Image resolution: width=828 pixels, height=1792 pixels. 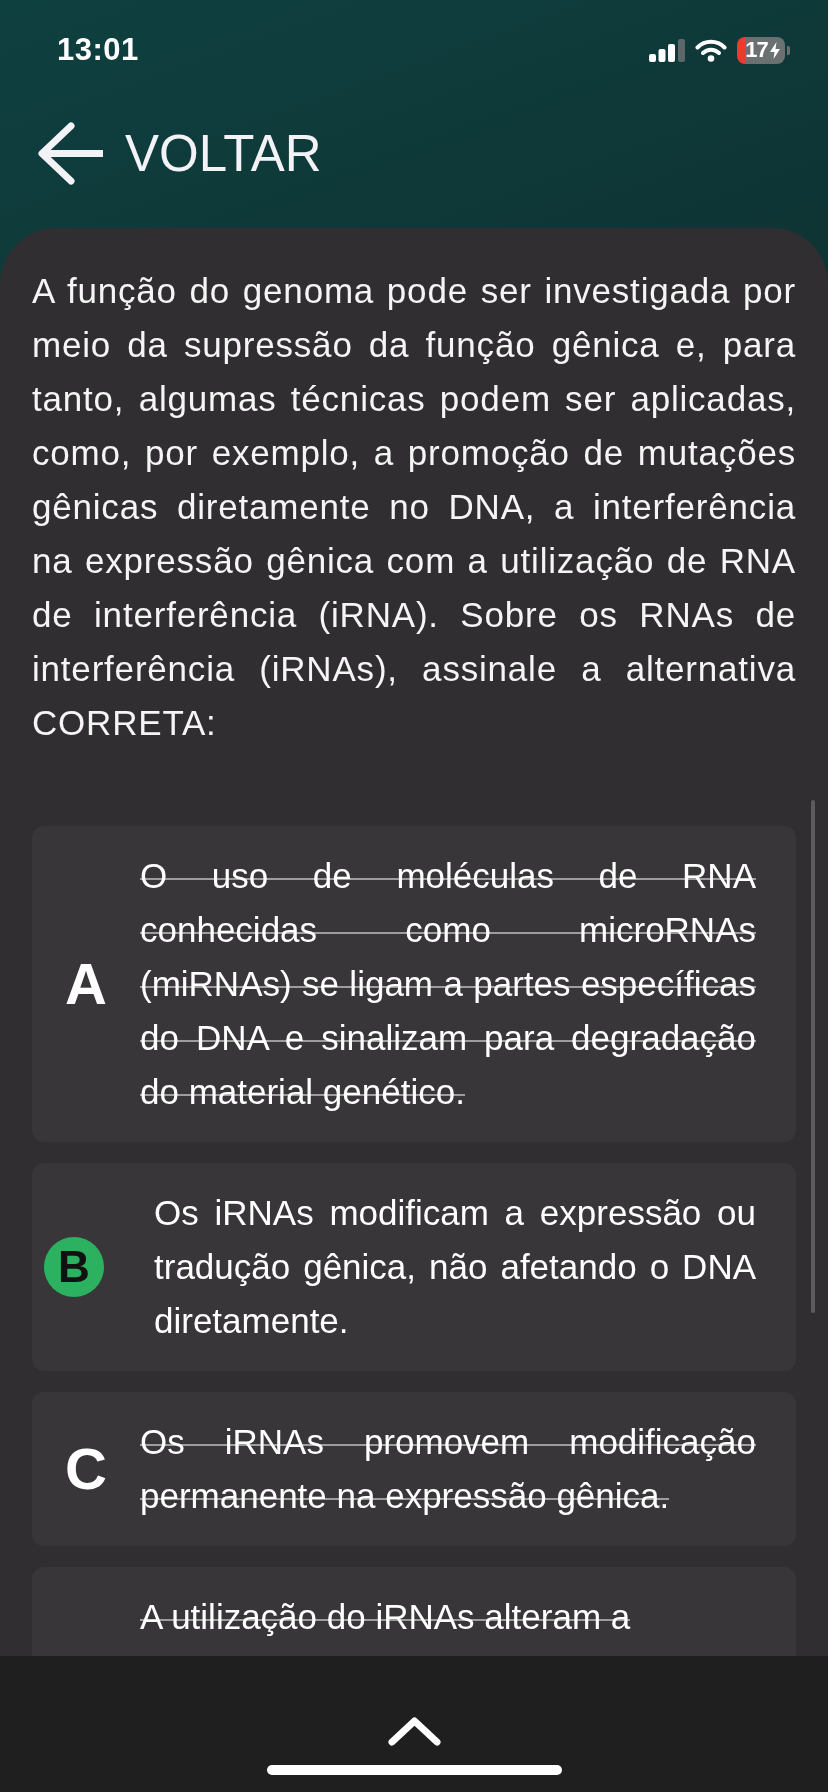 I want to click on clock-time: 13:01, so click(x=98, y=50).